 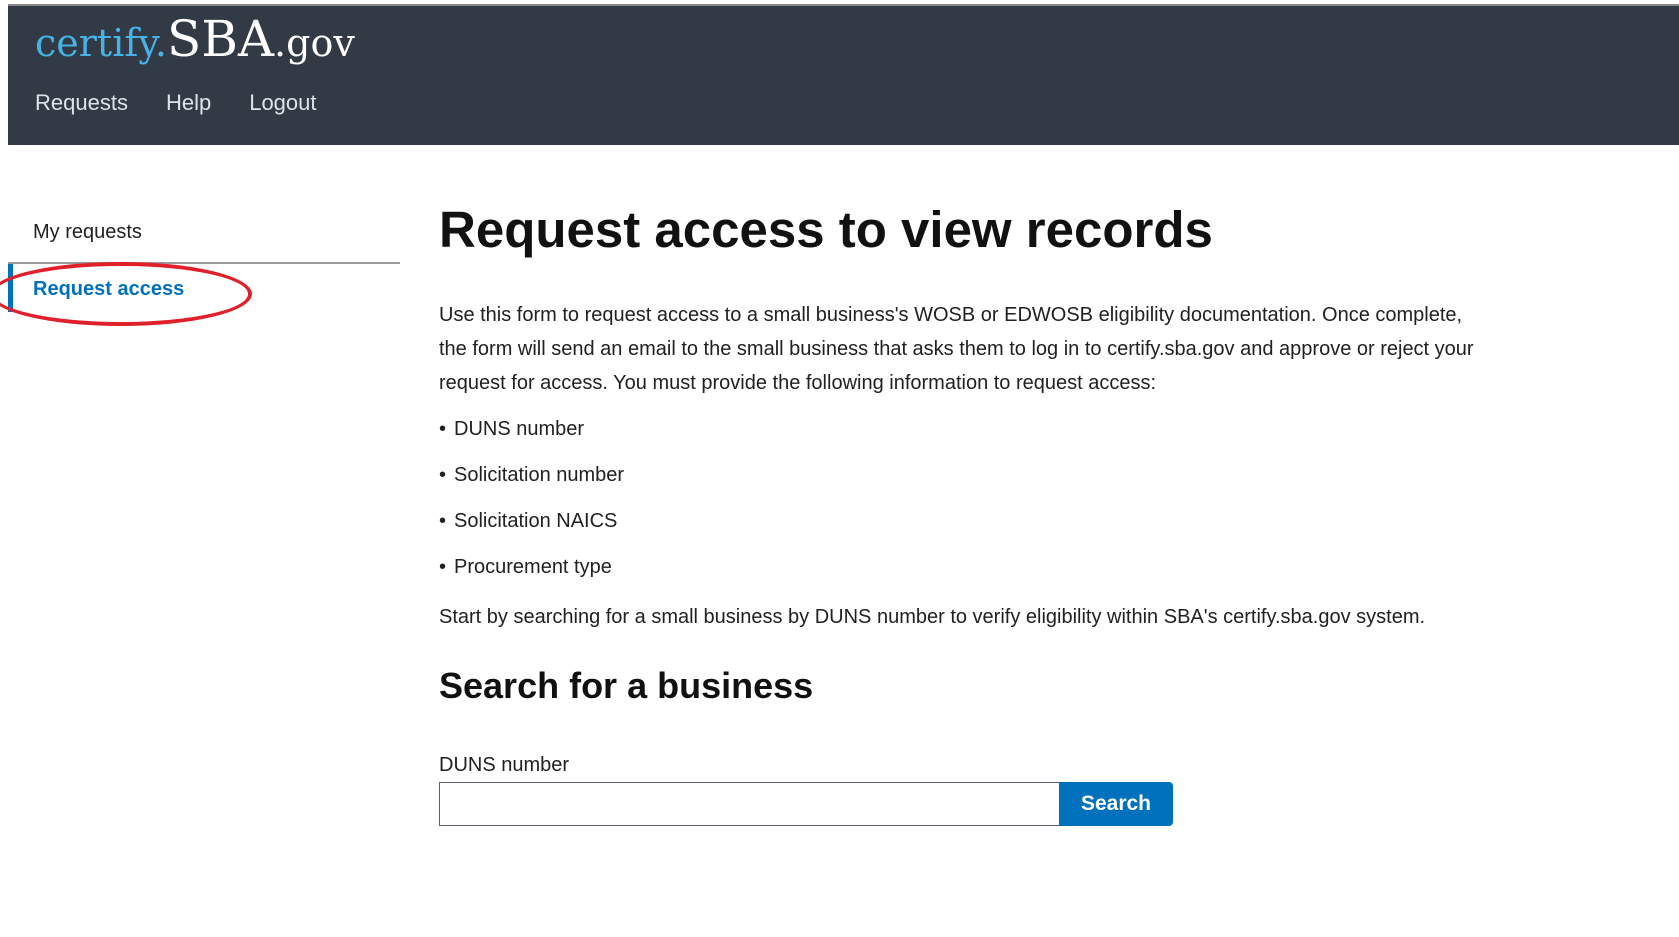 What do you see at coordinates (626, 685) in the screenshot?
I see `search-section-title: Search for a business` at bounding box center [626, 685].